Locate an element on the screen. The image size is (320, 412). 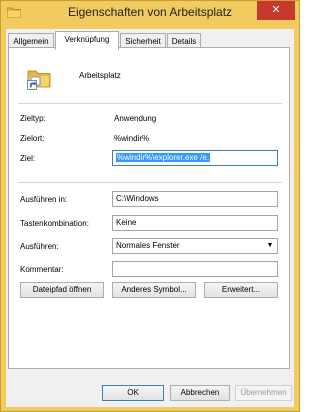
tab-security: Sicherheit is located at coordinates (143, 40).